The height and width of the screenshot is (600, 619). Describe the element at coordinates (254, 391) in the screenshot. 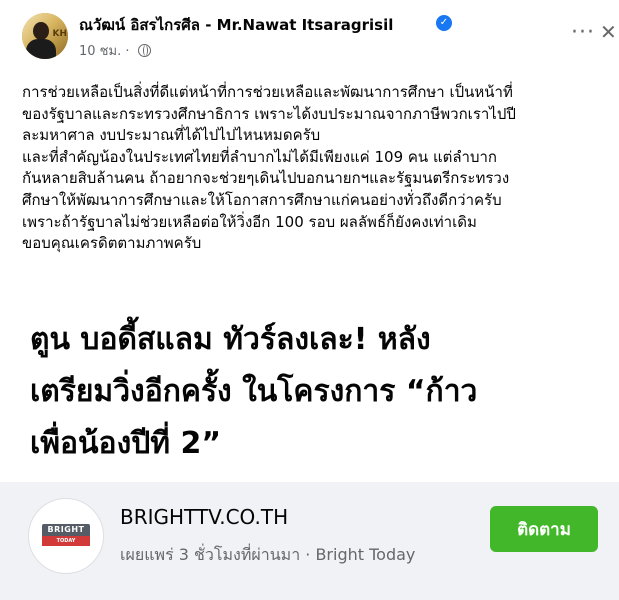

I see `headline-line: เตรียมวิ่งอีกครั้ง ในโครงการ “ก้าว` at that location.